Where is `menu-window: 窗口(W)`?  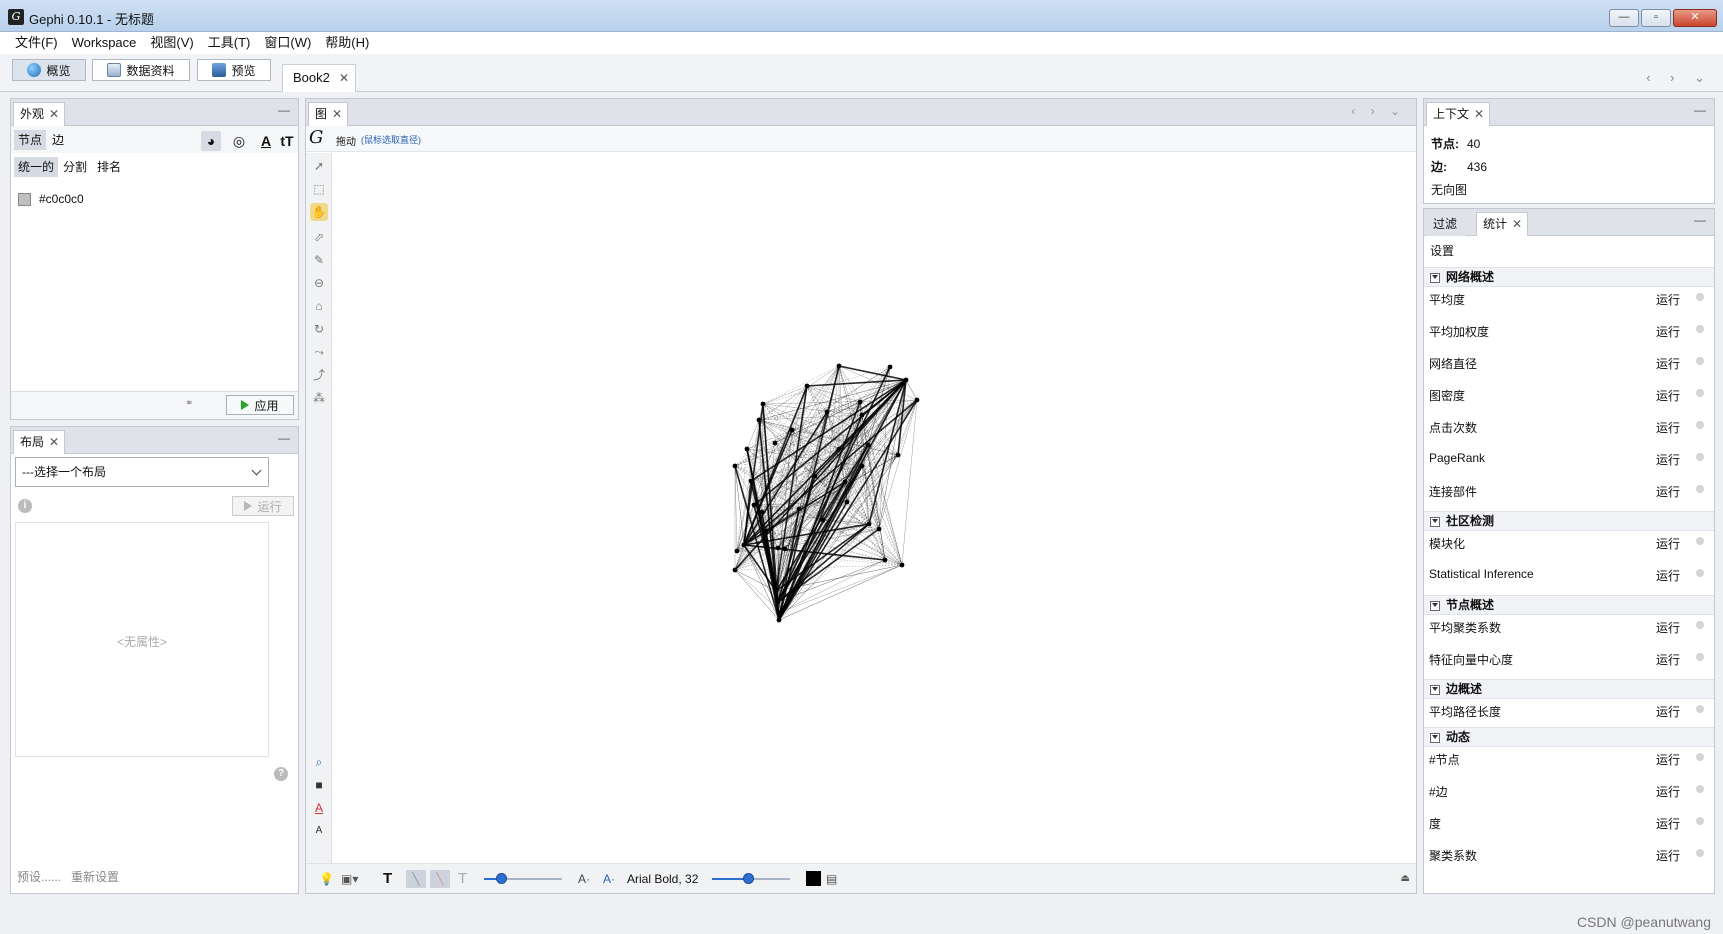
menu-window: 窗口(W) is located at coordinates (287, 43).